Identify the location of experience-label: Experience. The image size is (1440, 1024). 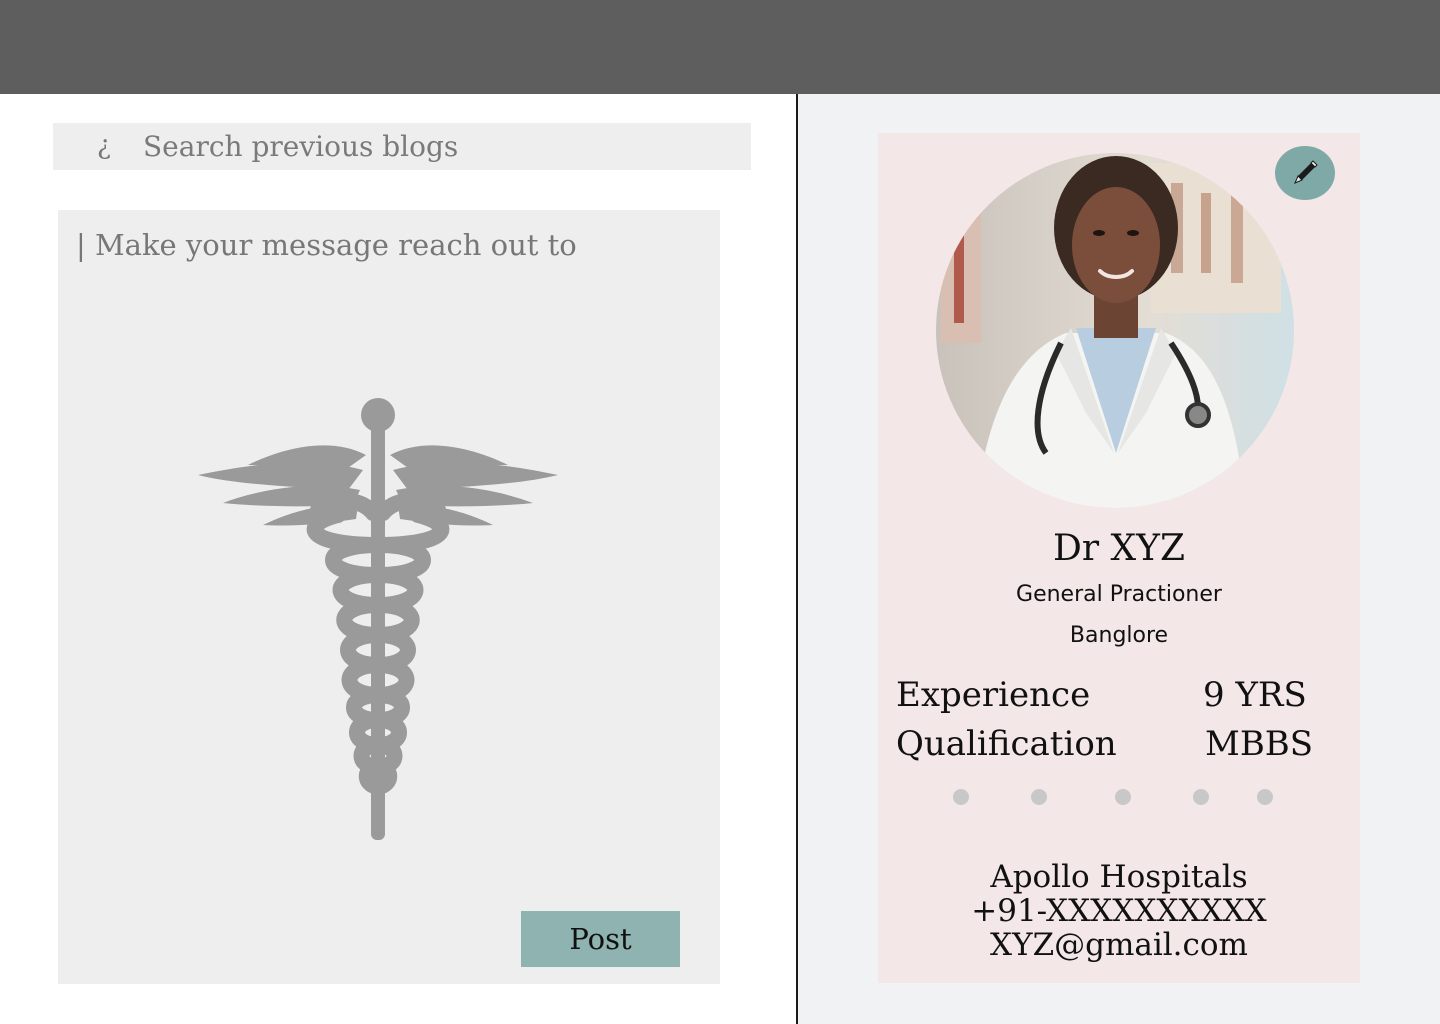
(993, 695).